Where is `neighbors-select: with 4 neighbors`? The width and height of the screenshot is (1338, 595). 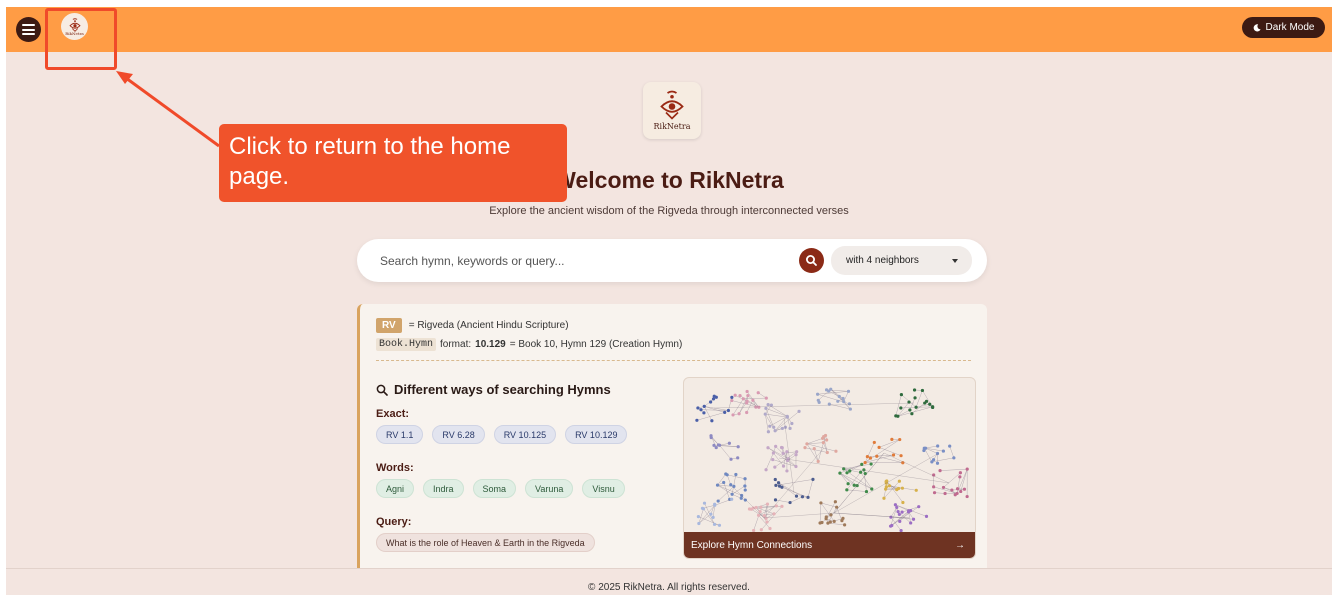 neighbors-select: with 4 neighbors is located at coordinates (901, 260).